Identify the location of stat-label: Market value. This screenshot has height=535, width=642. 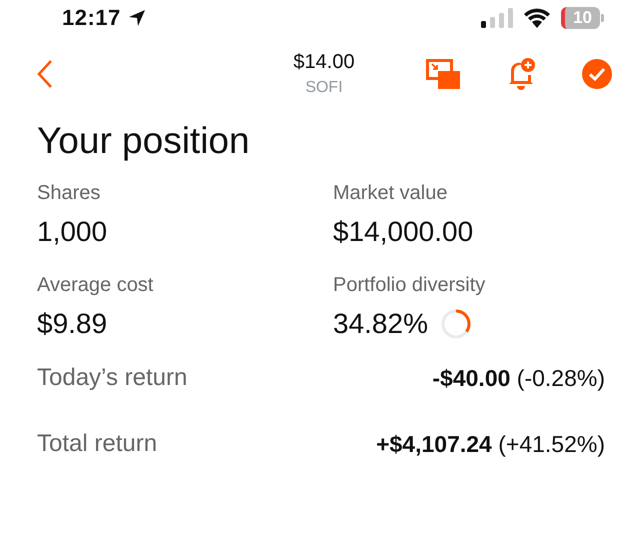
(390, 193).